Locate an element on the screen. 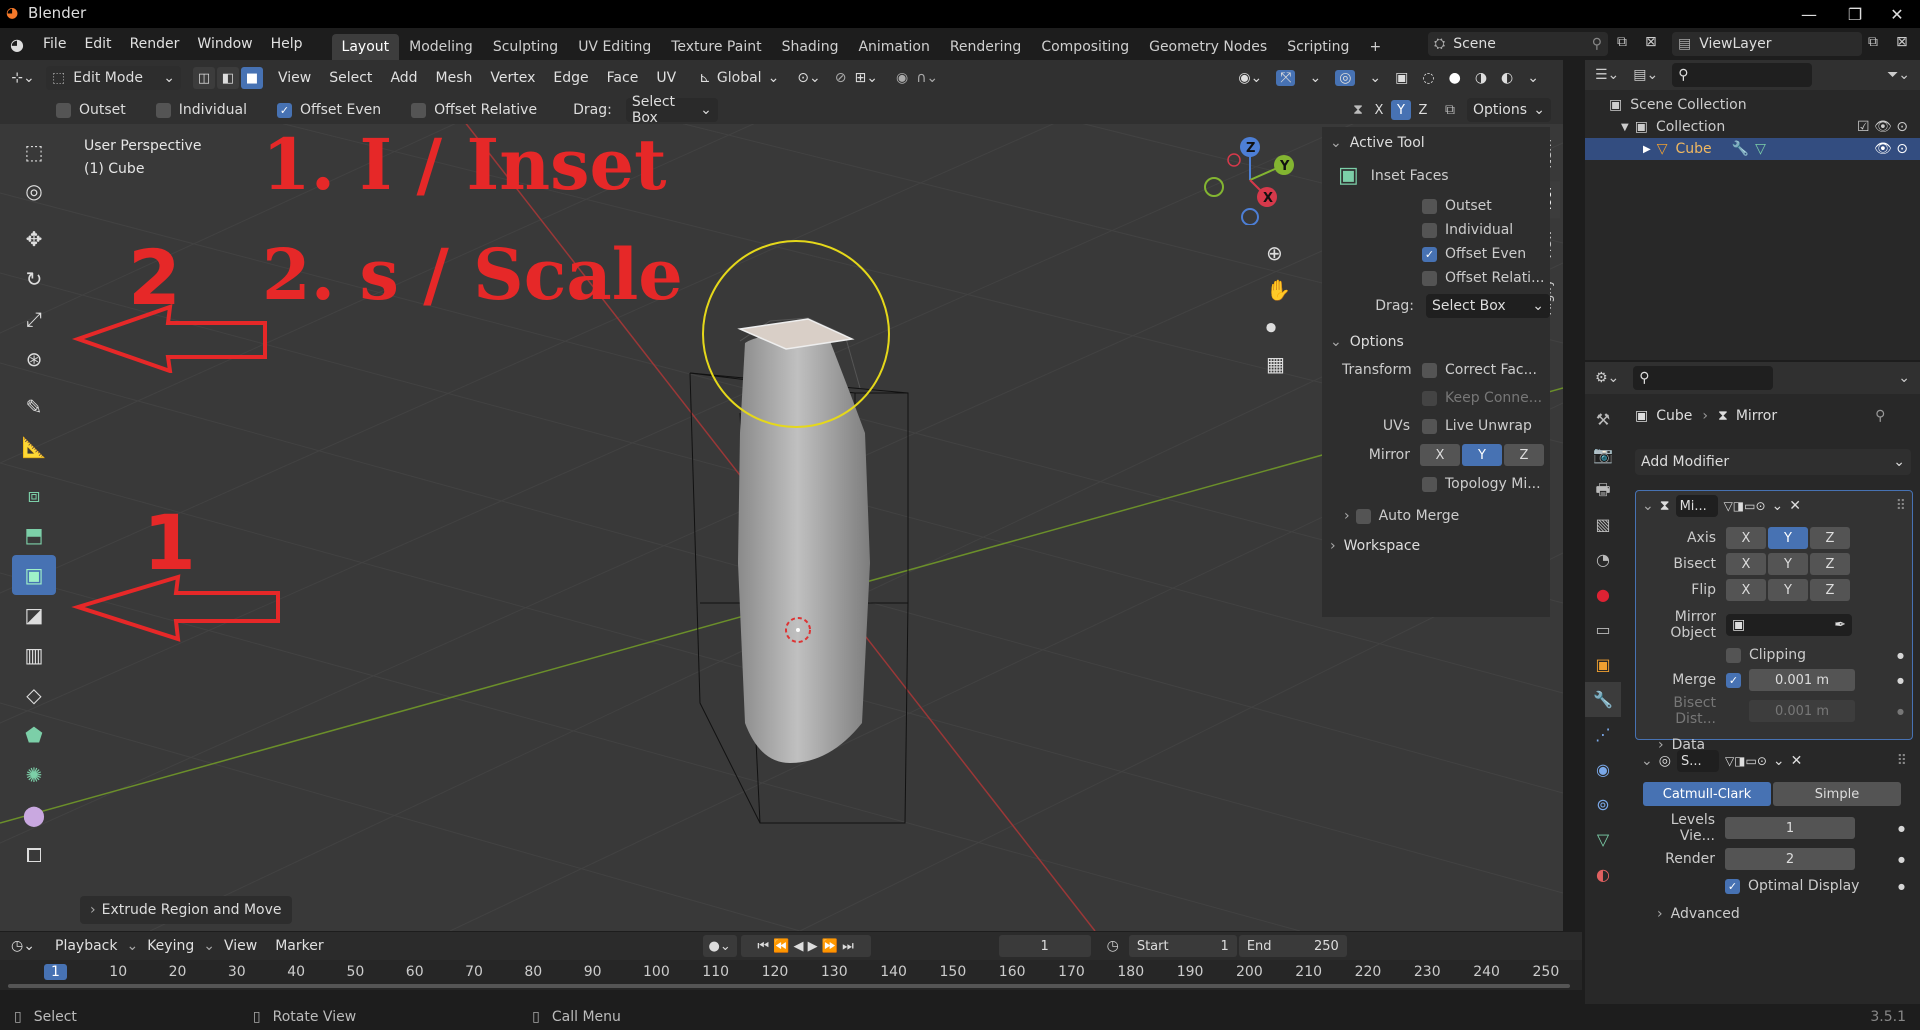  menu-keying: Keying is located at coordinates (170, 946).